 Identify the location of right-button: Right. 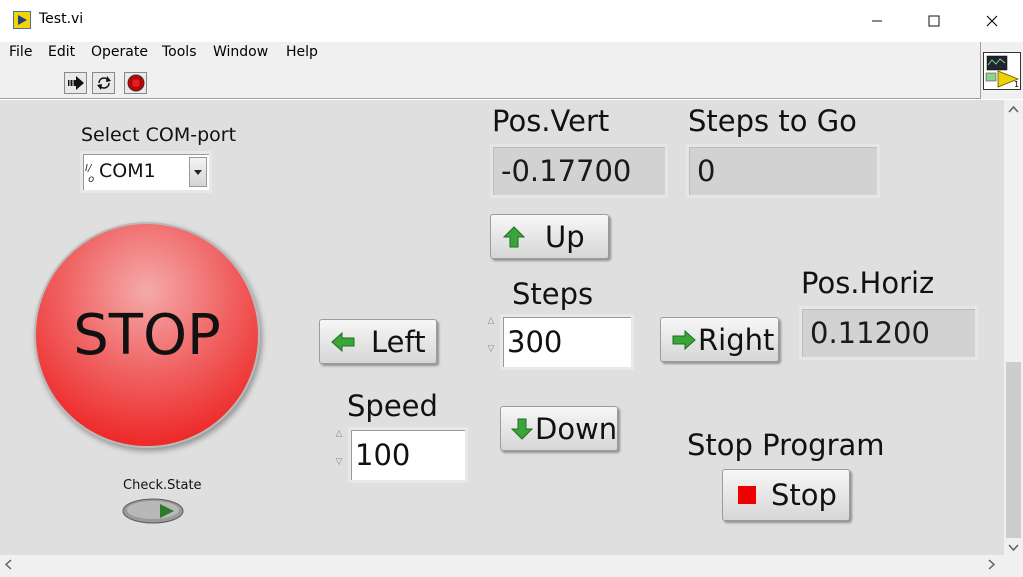
(719, 339).